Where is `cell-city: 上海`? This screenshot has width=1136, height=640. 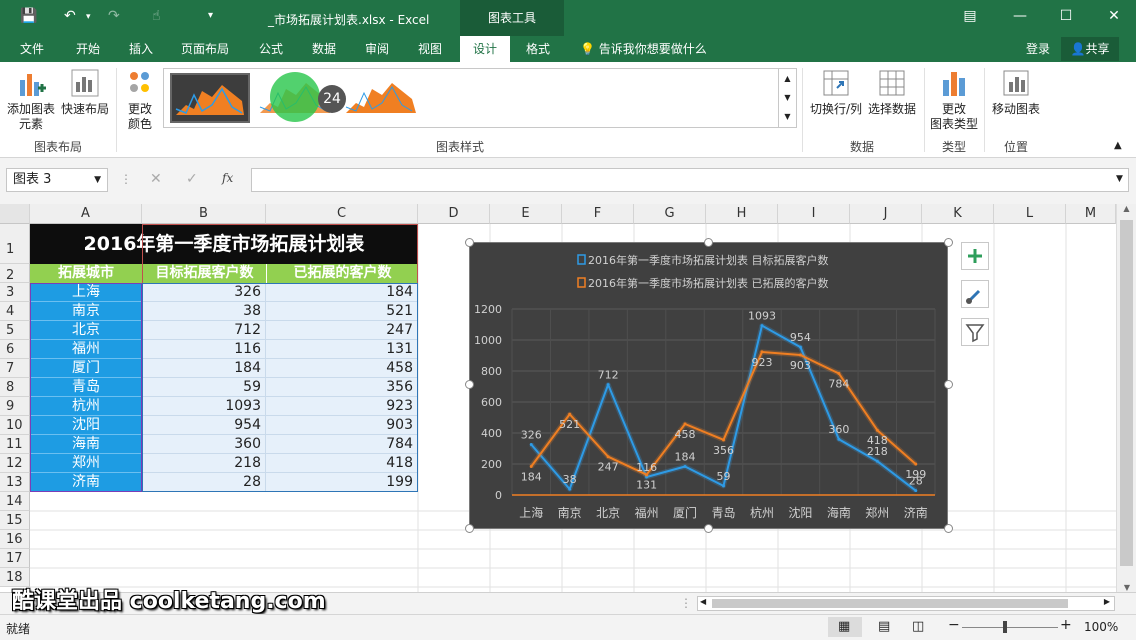
cell-city: 上海 is located at coordinates (86, 292).